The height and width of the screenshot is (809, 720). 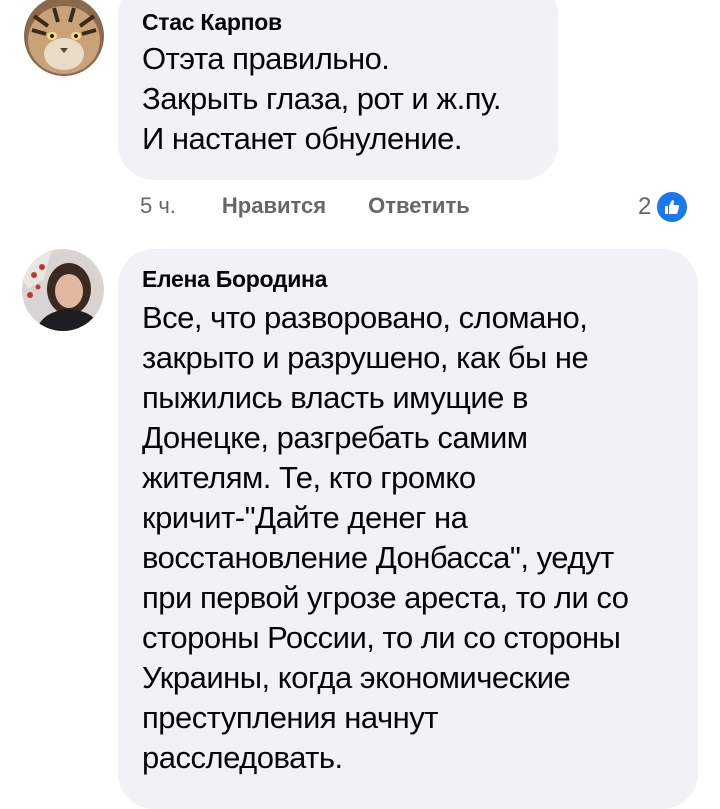 What do you see at coordinates (335, 397) in the screenshot?
I see `comment-text-line: пыжились власть имущие в` at bounding box center [335, 397].